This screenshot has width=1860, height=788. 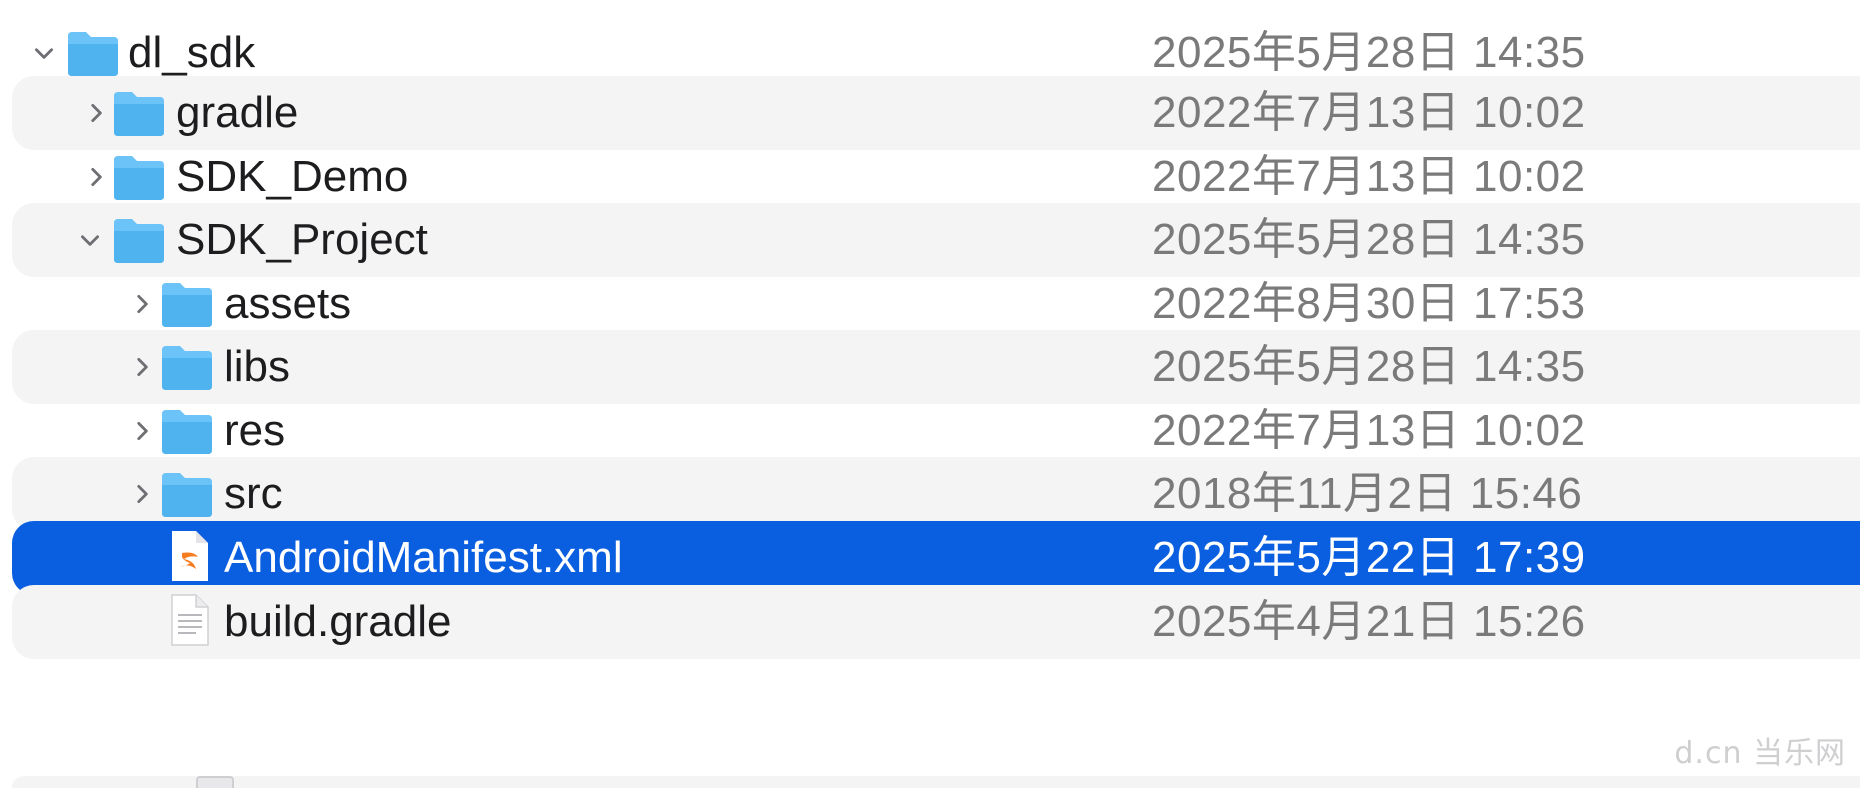 What do you see at coordinates (936, 240) in the screenshot?
I see `file-row-sdk-project: SDK_Project 2025年5月28日 14:35` at bounding box center [936, 240].